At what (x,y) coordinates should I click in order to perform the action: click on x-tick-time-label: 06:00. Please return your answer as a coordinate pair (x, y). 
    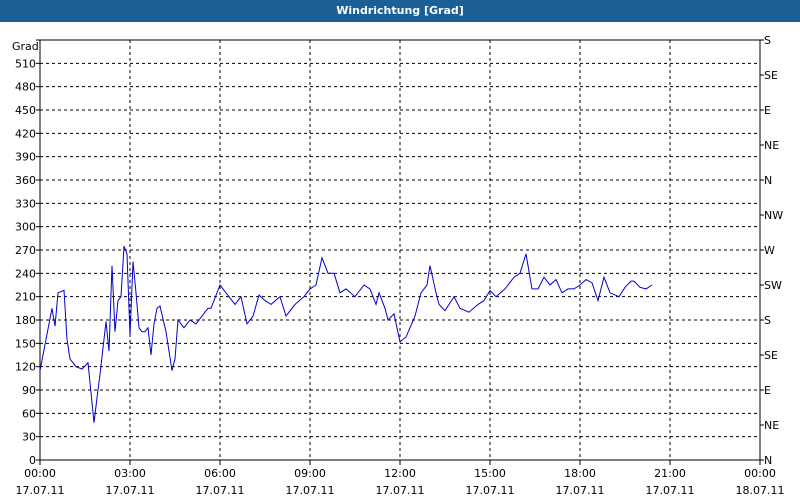
    Looking at the image, I should click on (220, 473).